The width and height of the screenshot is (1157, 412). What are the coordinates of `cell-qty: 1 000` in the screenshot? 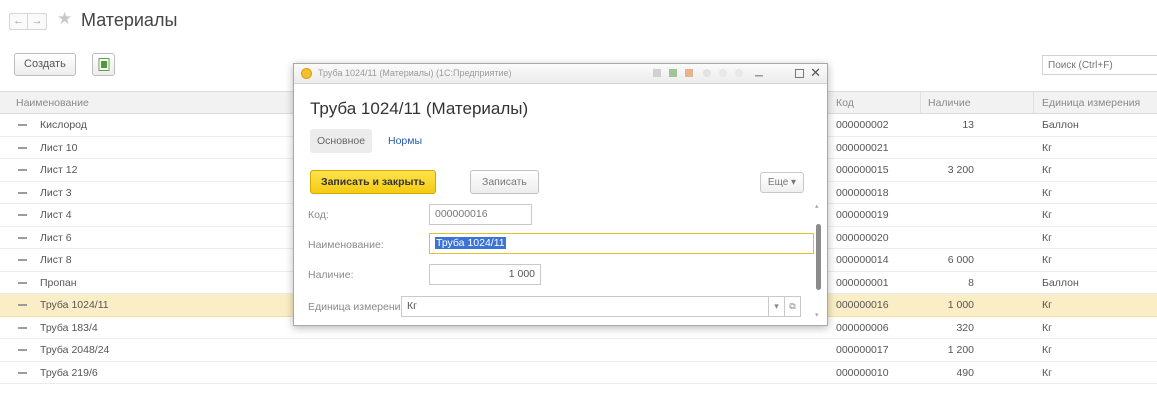 It's located at (960, 305).